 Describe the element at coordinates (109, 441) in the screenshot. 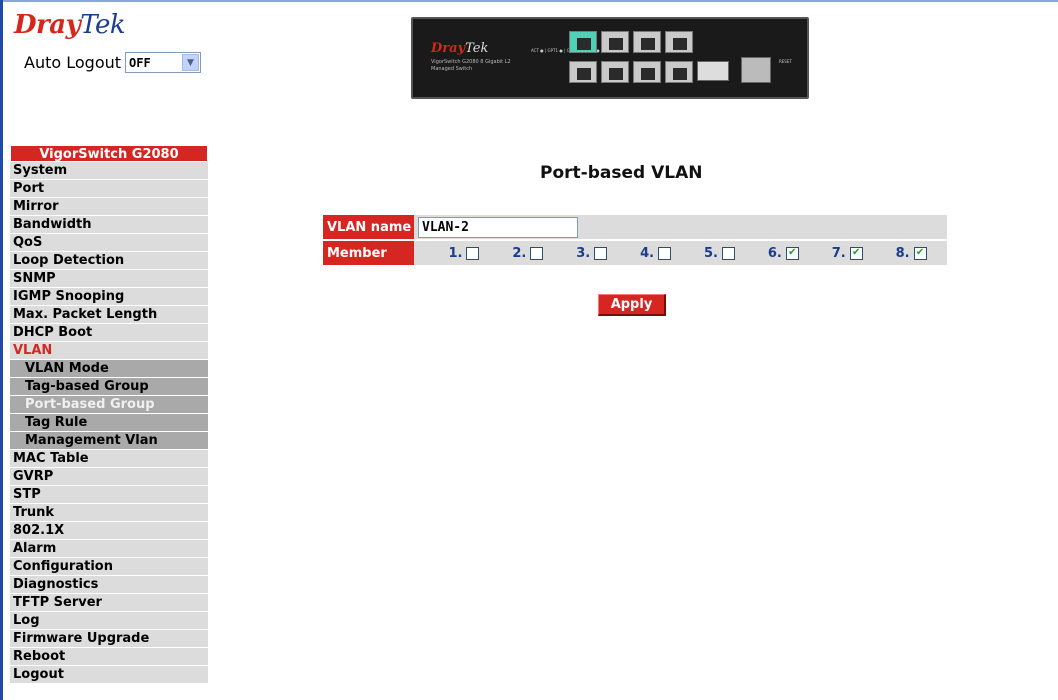

I see `sidebar-subitem-management-vlan: Management Vlan` at that location.